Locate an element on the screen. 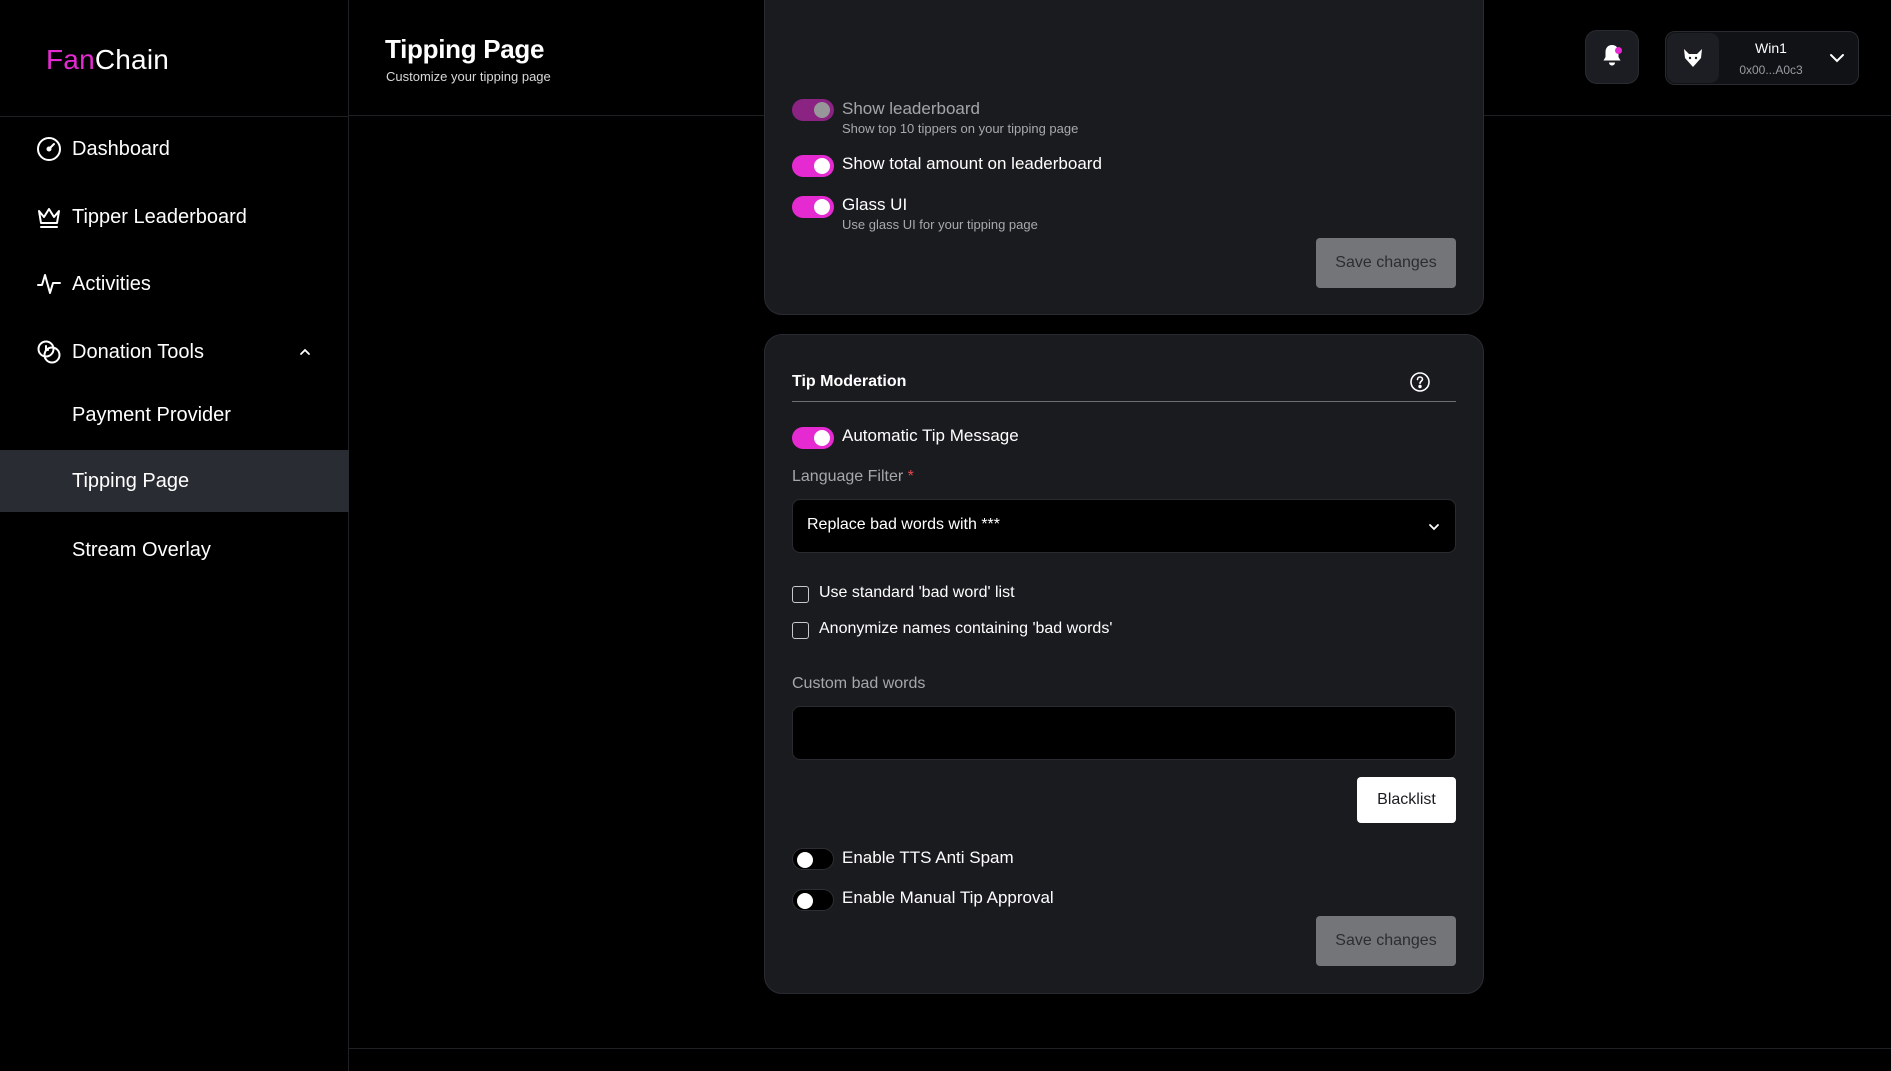 Image resolution: width=1891 pixels, height=1071 pixels. language-filter-label: Language Filter * is located at coordinates (853, 477).